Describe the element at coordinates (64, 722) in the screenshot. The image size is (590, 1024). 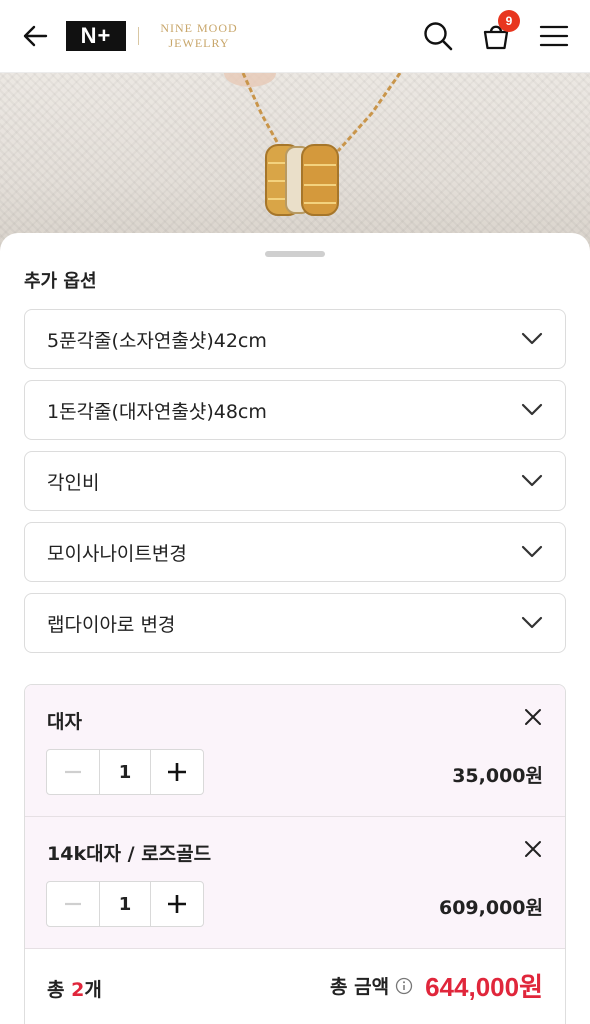
I see `selected-item-name: 대자` at that location.